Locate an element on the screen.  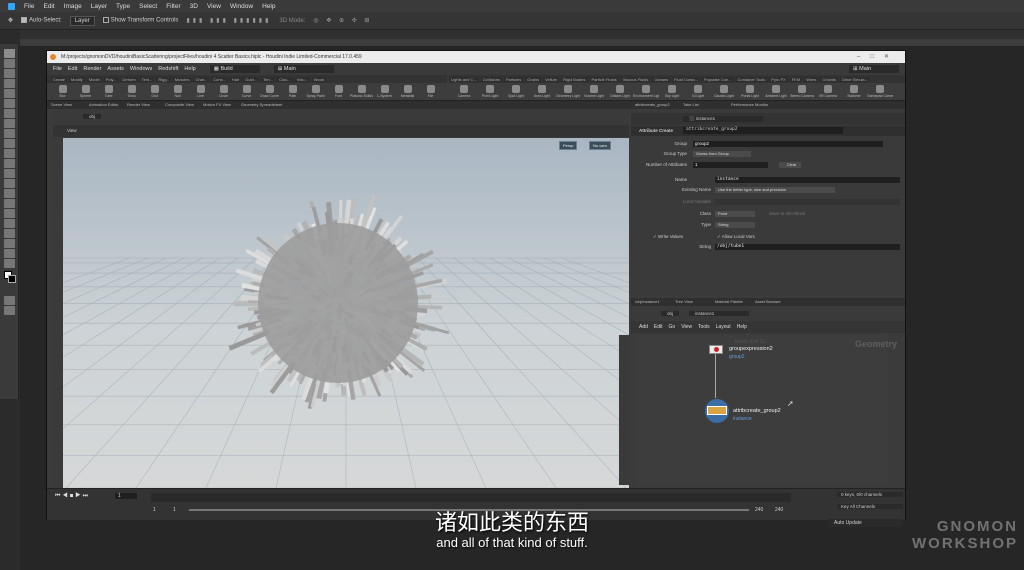
net-menu-go: Go is located at coordinates (672, 327).